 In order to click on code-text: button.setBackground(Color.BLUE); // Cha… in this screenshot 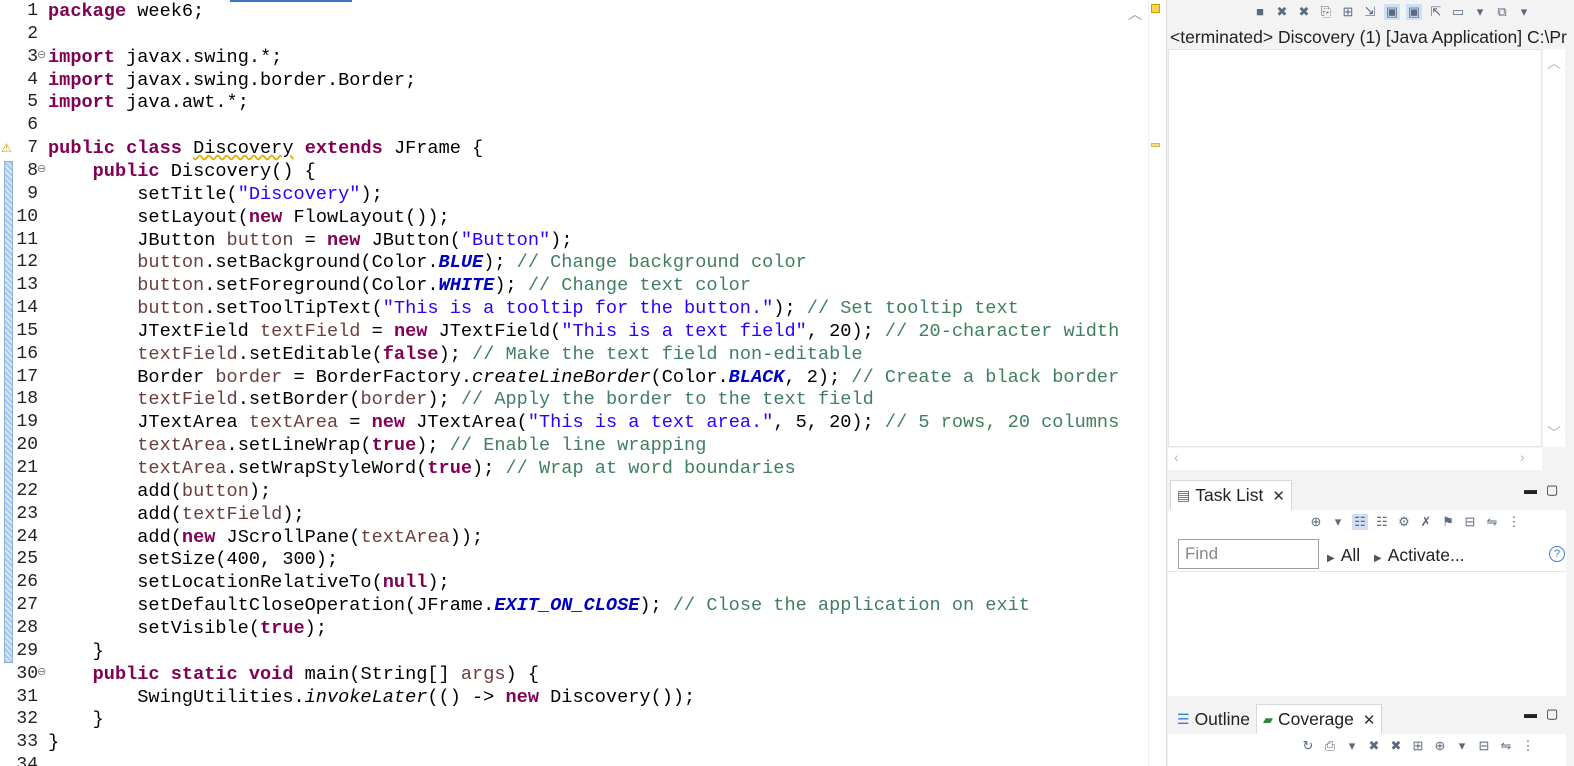, I will do `click(427, 262)`.